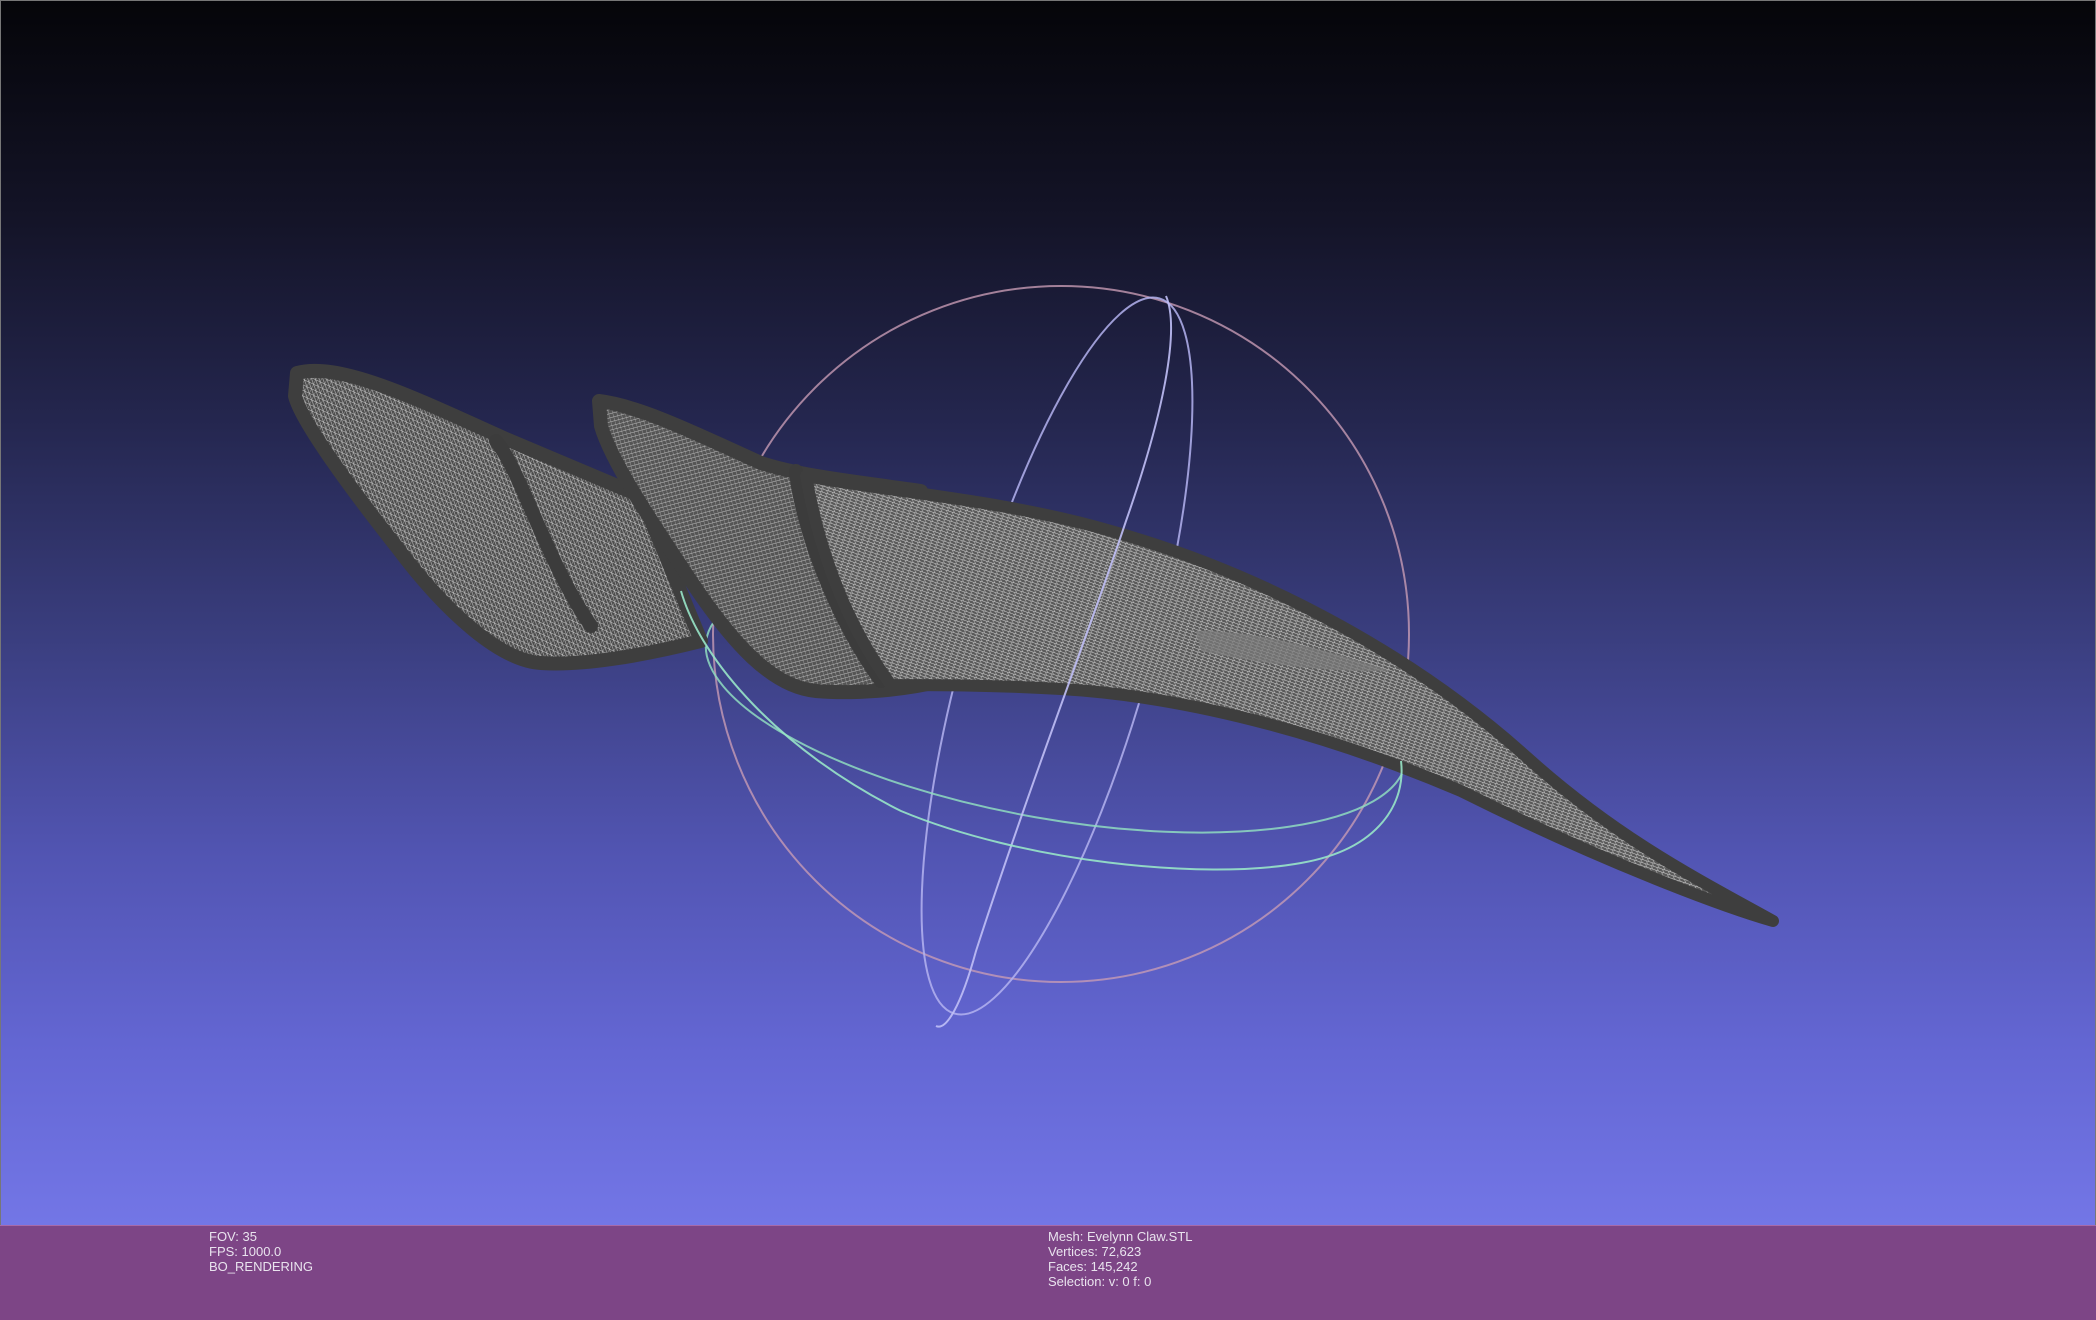 This screenshot has height=1320, width=2096. Describe the element at coordinates (1100, 1281) in the screenshot. I see `selection-info: Selection: v: 0 f: 0` at that location.